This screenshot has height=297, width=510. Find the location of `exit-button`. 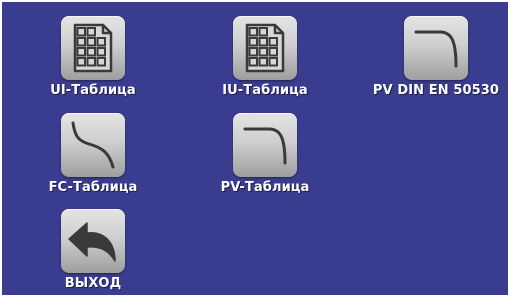

exit-button is located at coordinates (93, 241).